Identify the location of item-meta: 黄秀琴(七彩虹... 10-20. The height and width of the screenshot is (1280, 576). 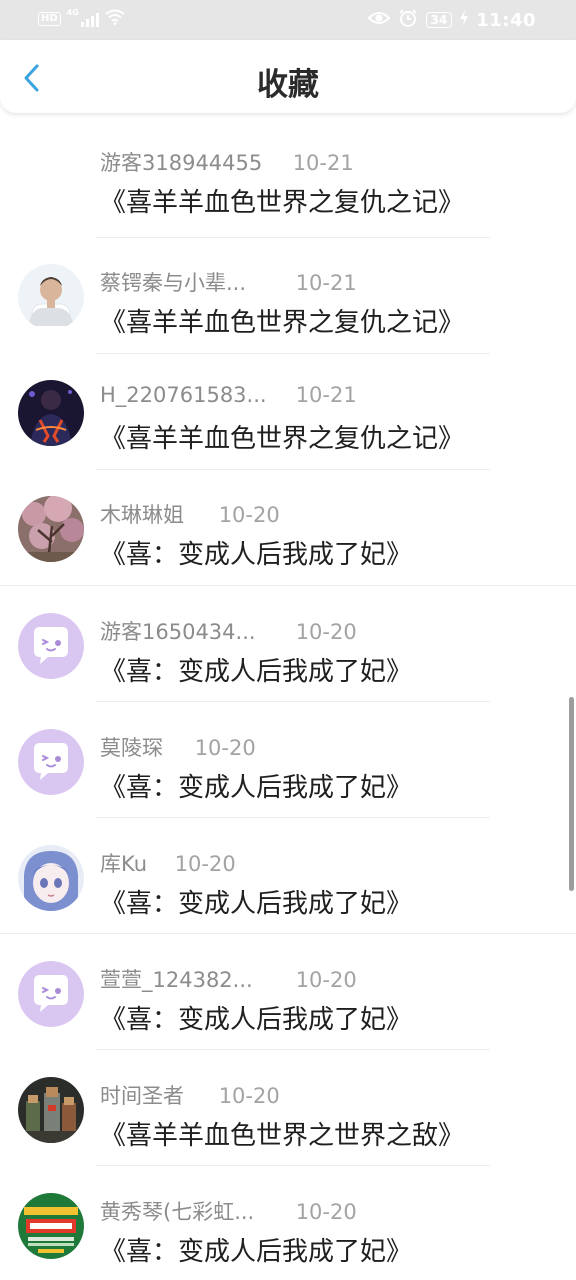
(228, 1211).